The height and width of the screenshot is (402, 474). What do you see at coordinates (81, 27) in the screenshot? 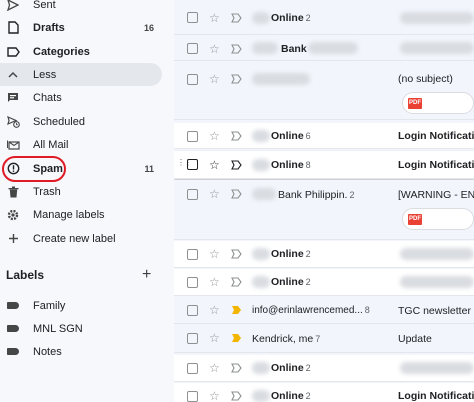
I see `sidebar-item-drafts: Drafts 16` at bounding box center [81, 27].